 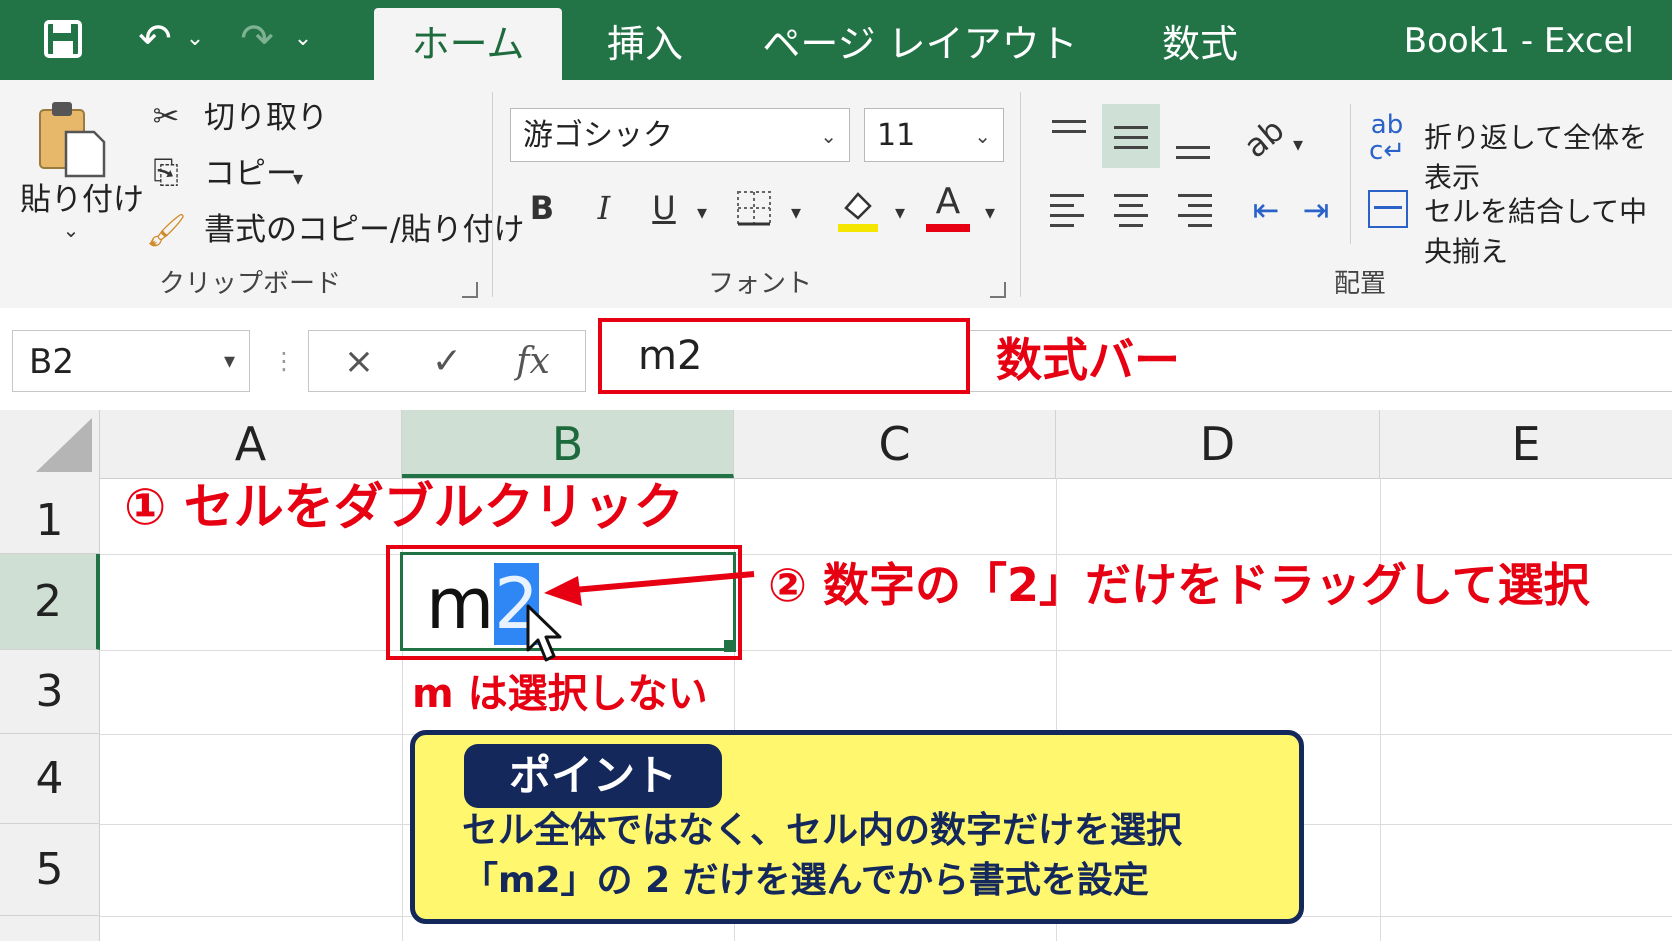 What do you see at coordinates (1518, 41) in the screenshot?
I see `window-title: Book1 - Excel` at bounding box center [1518, 41].